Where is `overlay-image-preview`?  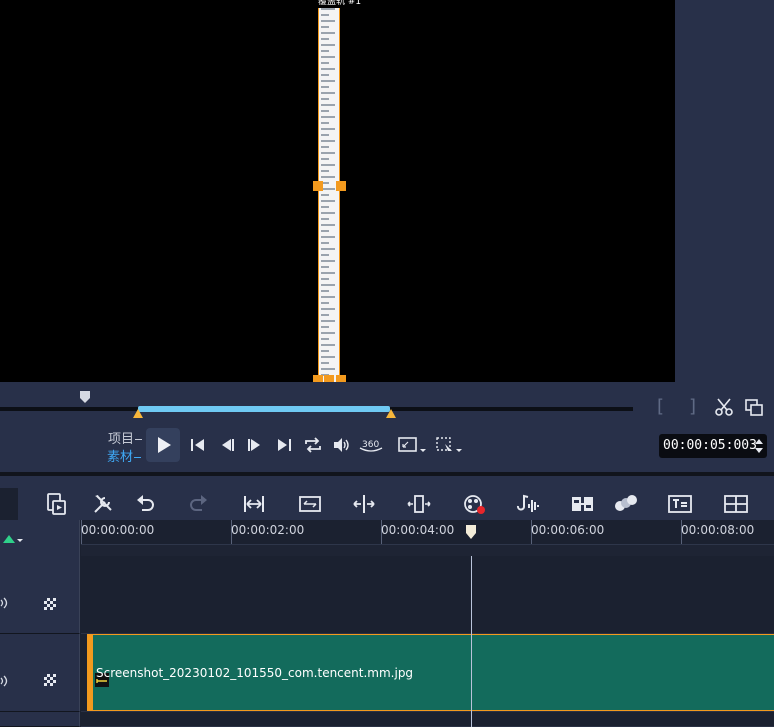 overlay-image-preview is located at coordinates (329, 191).